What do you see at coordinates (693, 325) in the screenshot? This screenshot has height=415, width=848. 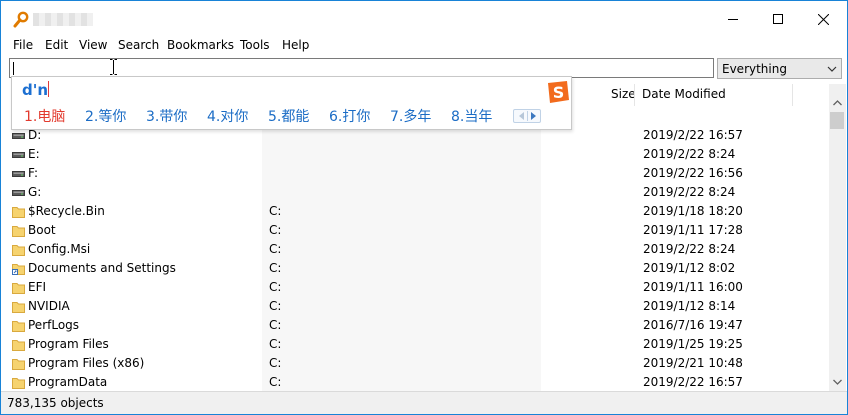 I see `row-date-modified: 2016/7/16 19:47` at bounding box center [693, 325].